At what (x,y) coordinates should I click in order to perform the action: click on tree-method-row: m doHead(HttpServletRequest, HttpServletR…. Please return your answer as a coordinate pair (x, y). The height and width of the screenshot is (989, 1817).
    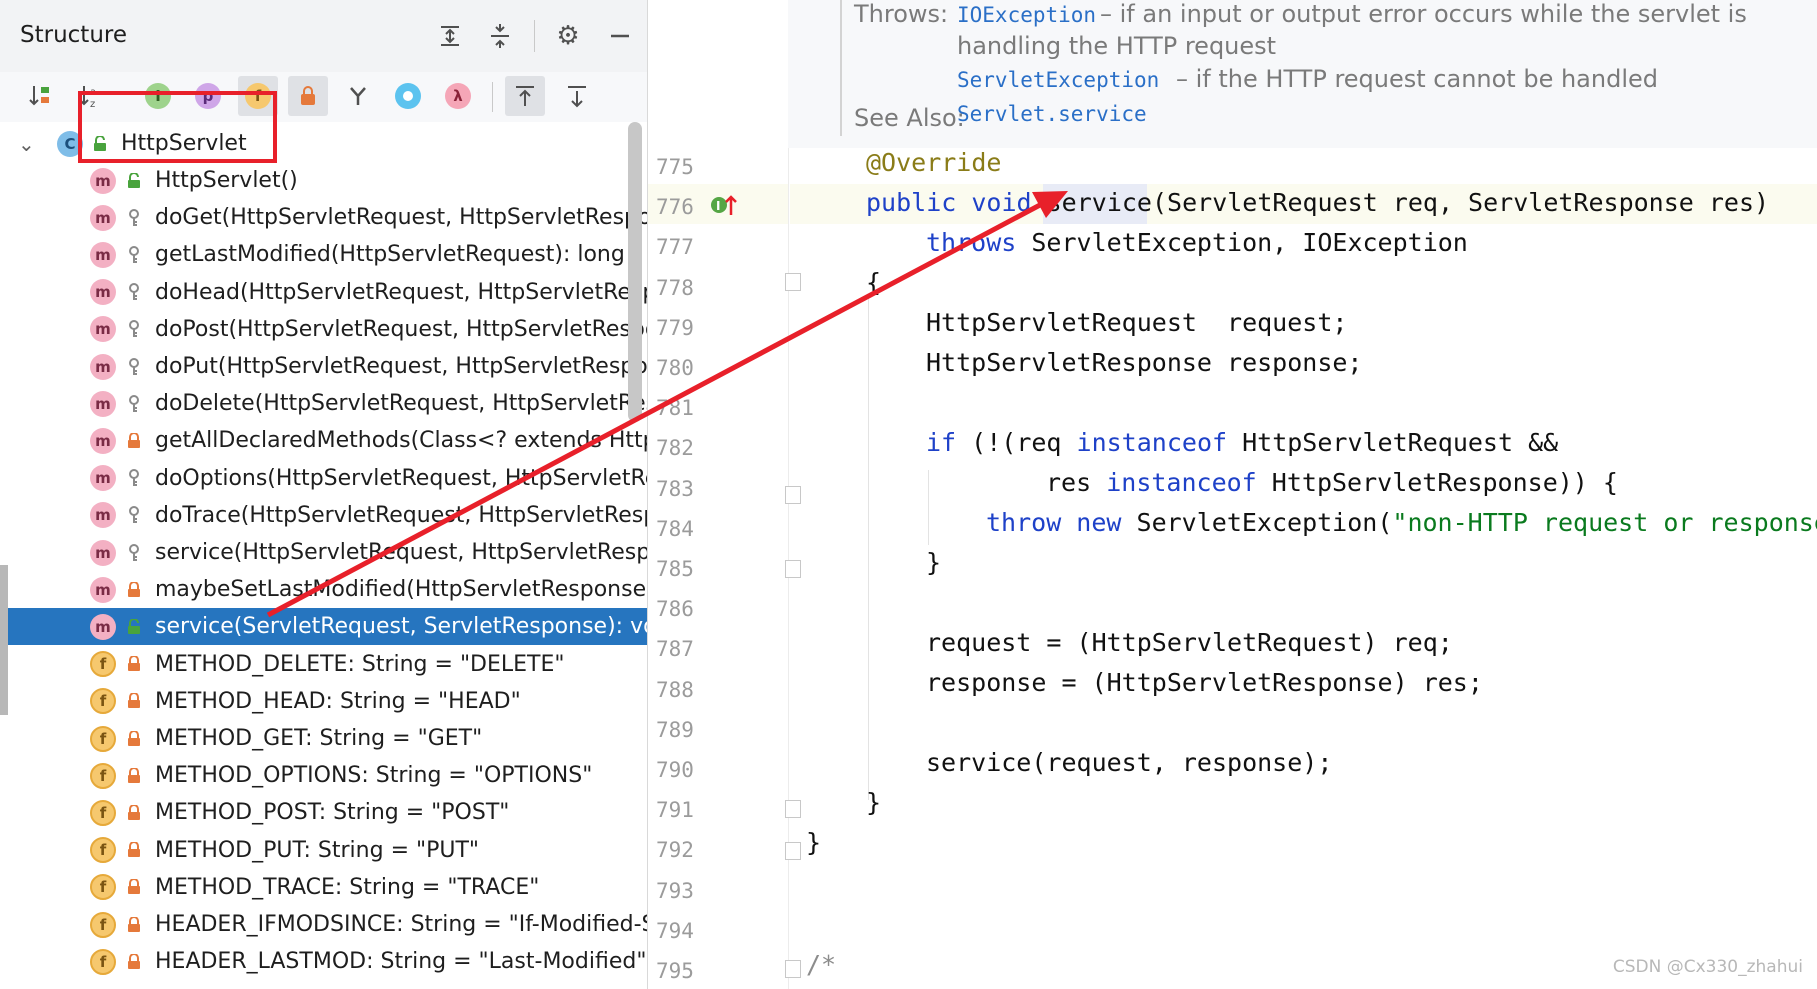
    Looking at the image, I should click on (323, 292).